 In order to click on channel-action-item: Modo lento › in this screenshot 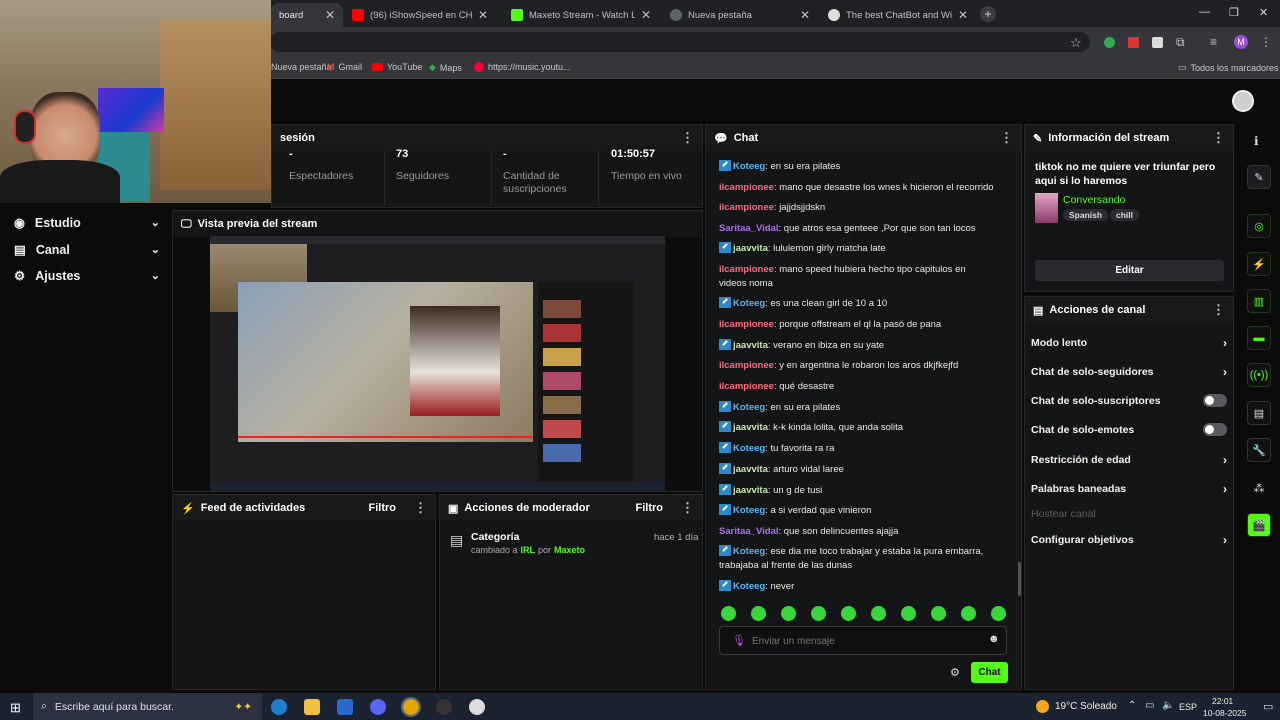, I will do `click(1129, 343)`.